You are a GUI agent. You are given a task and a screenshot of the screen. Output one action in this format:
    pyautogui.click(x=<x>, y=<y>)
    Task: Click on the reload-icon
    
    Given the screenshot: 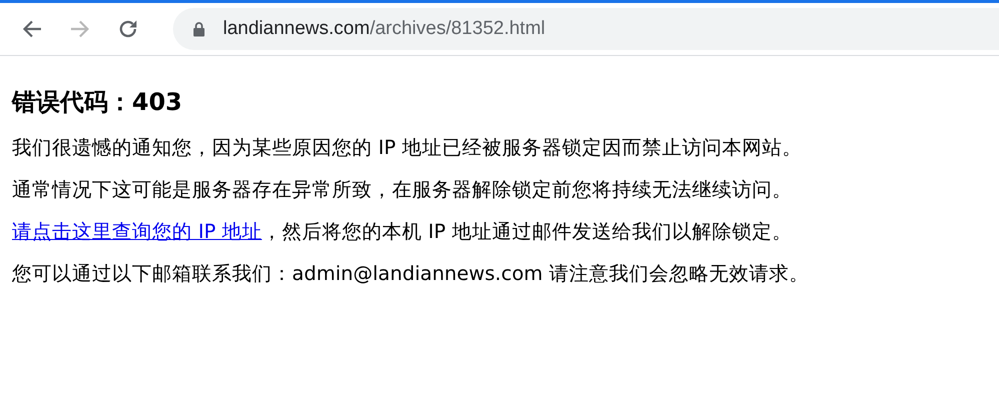 What is the action you would take?
    pyautogui.click(x=128, y=29)
    